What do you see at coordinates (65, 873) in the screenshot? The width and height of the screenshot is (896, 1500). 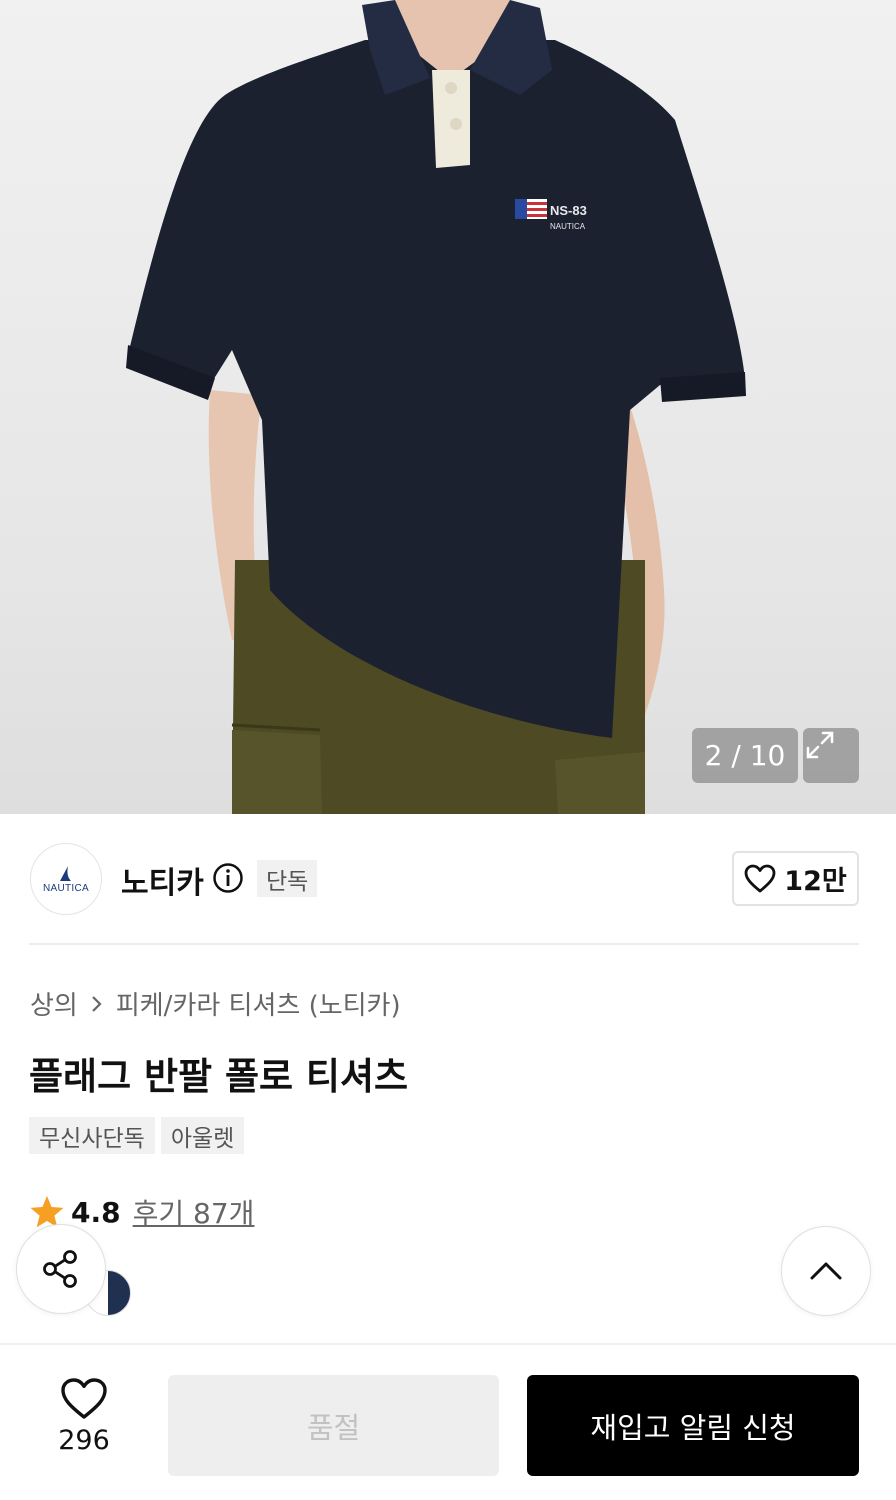 I see `sail-icon` at bounding box center [65, 873].